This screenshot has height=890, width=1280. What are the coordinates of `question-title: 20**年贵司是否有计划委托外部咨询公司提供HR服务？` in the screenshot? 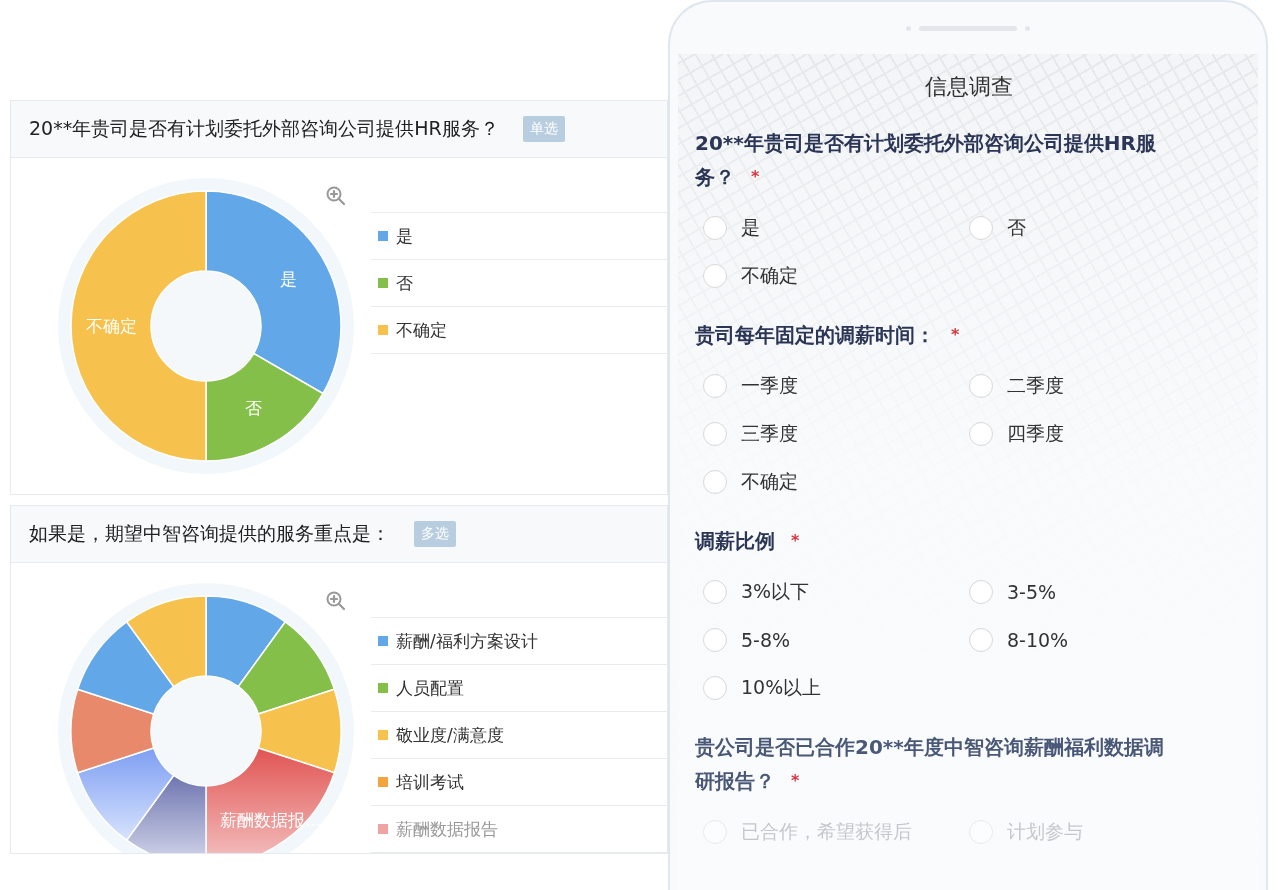 It's located at (264, 128).